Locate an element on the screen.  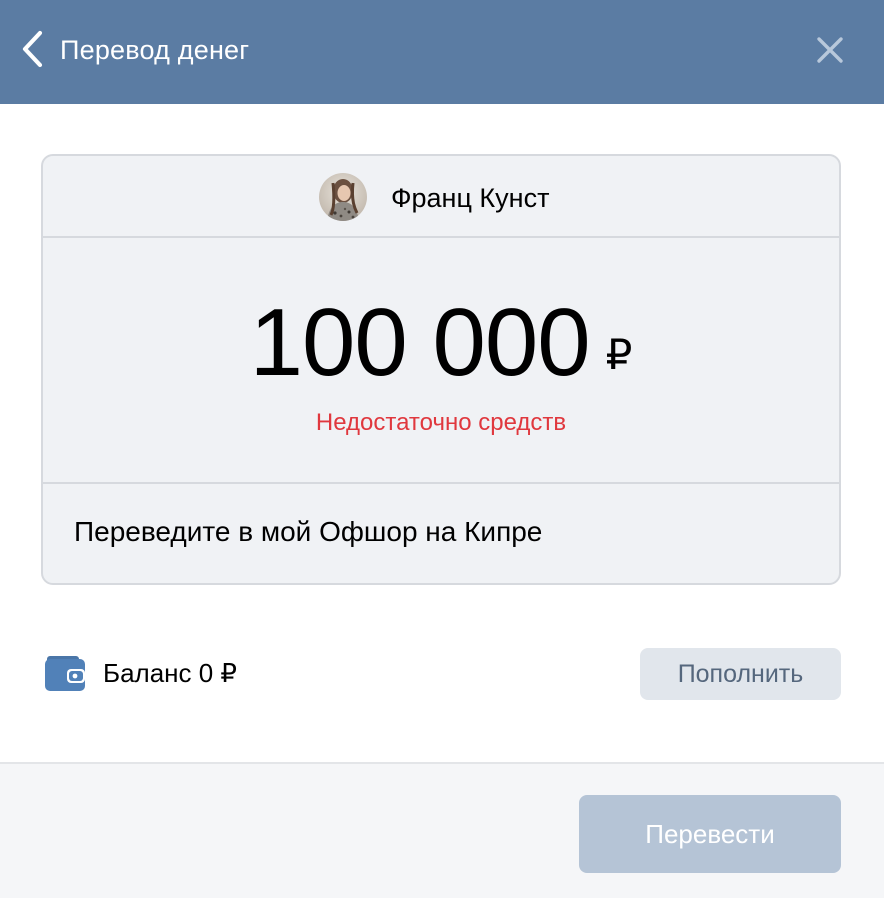
close-icon is located at coordinates (830, 50).